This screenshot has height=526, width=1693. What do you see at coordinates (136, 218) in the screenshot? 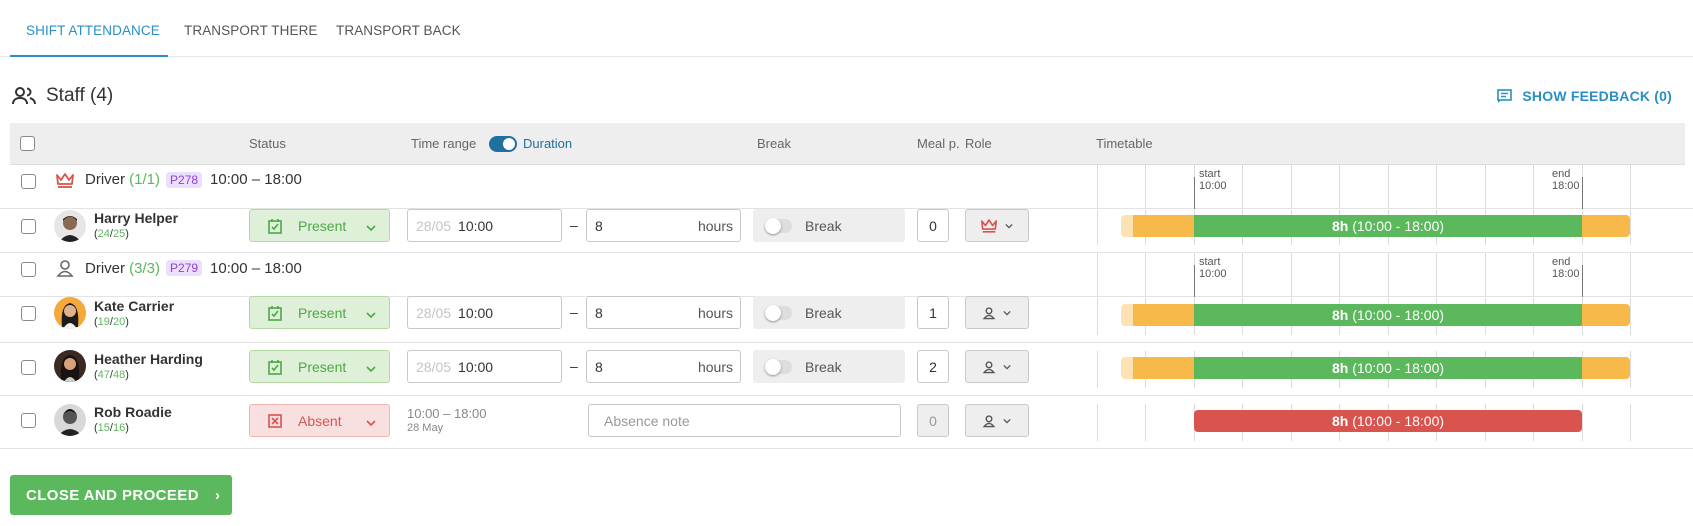
I see `person-name: Harry Helper` at bounding box center [136, 218].